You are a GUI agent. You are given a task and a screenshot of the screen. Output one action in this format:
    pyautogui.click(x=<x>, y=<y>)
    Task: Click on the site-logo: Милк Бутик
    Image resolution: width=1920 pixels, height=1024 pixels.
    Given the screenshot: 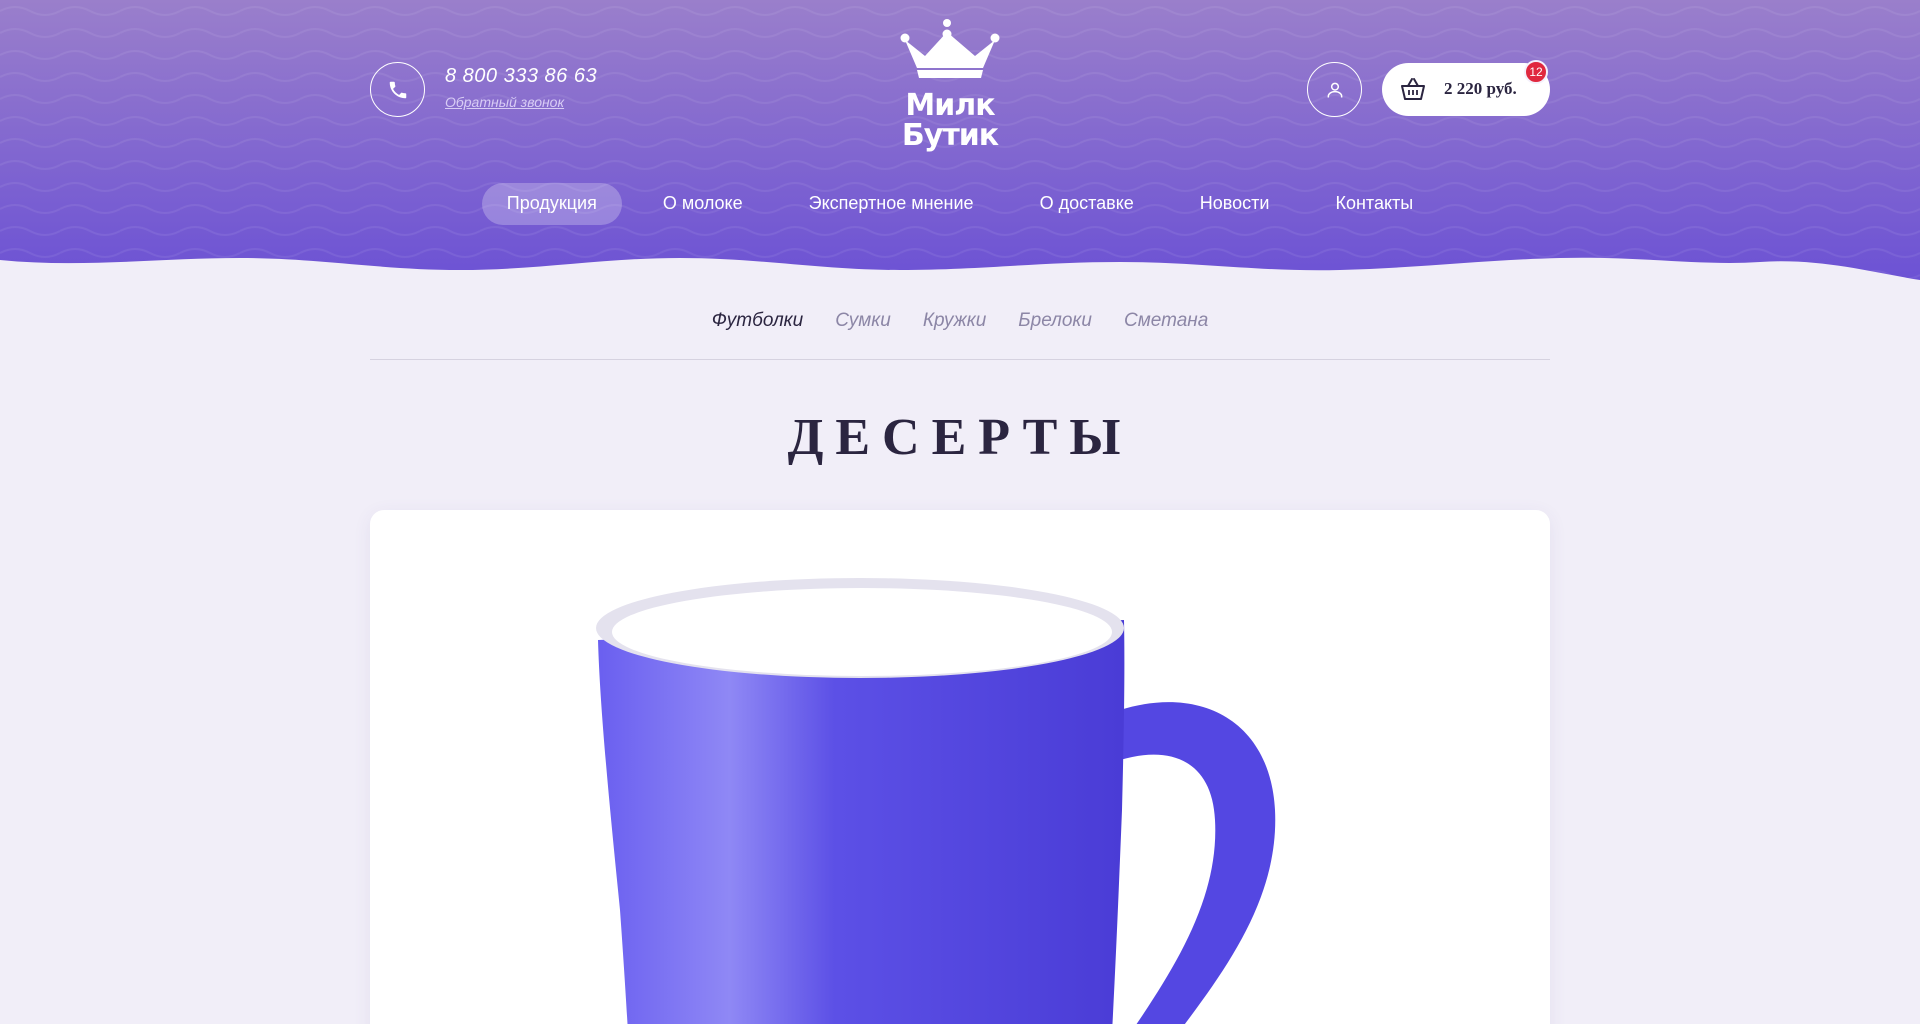 What is the action you would take?
    pyautogui.click(x=950, y=88)
    